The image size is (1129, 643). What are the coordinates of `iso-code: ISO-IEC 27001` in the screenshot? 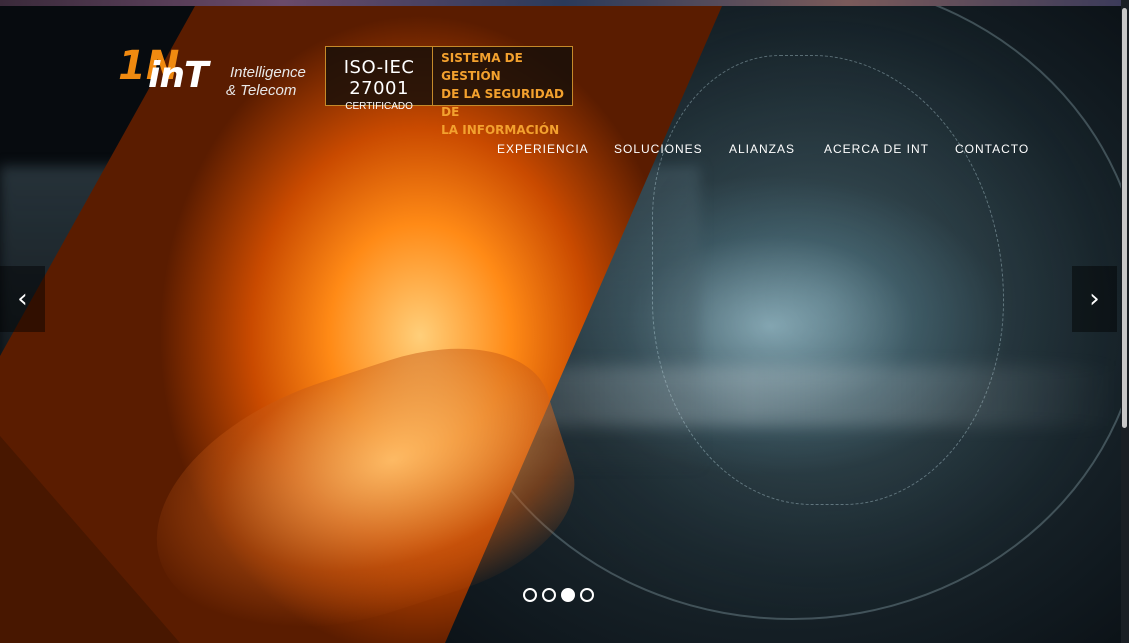 It's located at (379, 78).